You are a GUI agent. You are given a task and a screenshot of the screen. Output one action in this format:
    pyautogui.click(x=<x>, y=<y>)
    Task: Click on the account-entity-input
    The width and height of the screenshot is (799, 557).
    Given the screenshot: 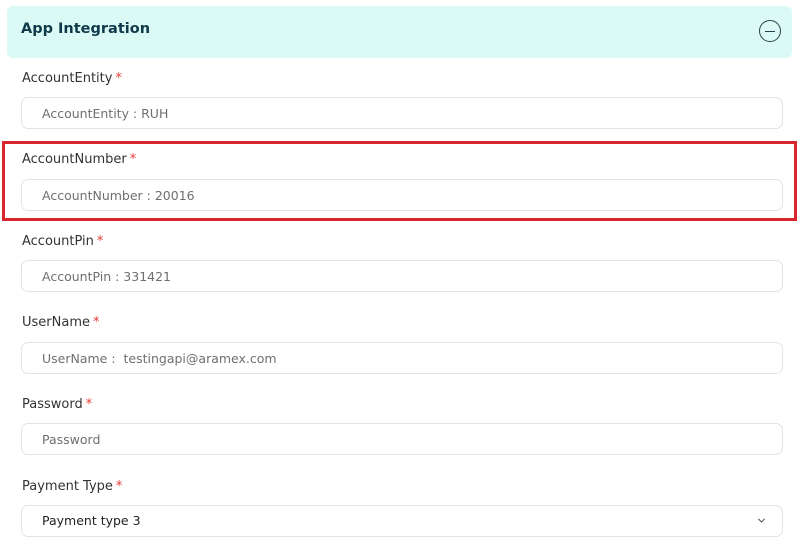 What is the action you would take?
    pyautogui.click(x=402, y=113)
    